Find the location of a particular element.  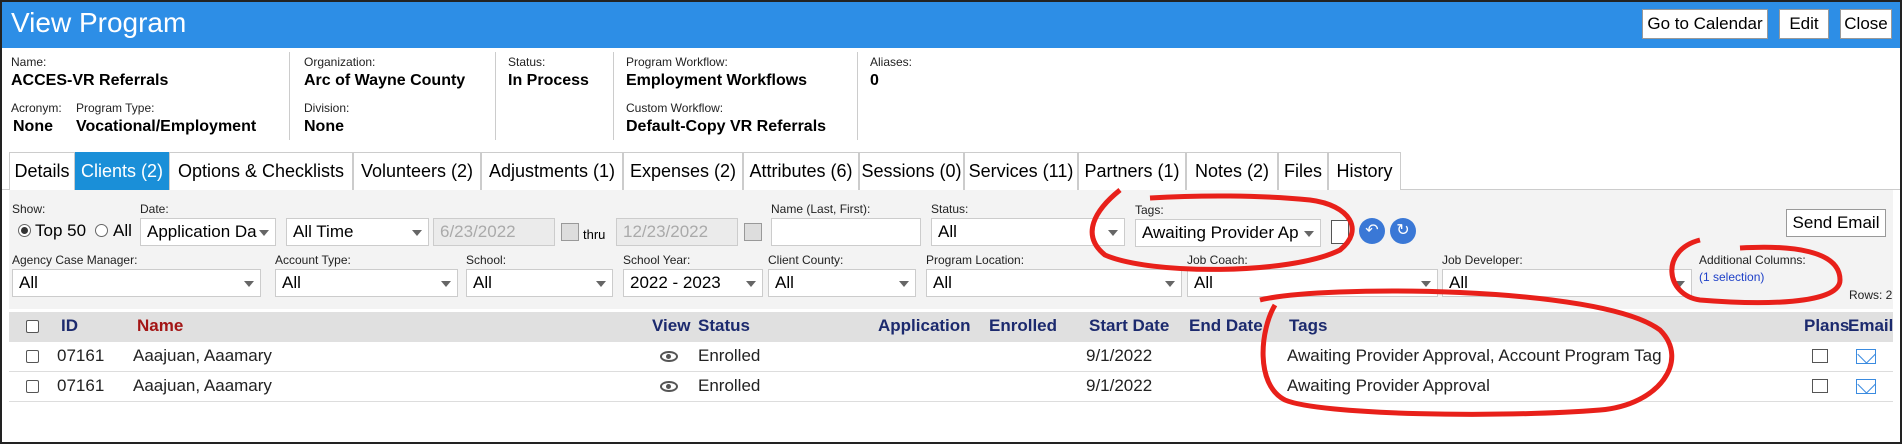

tab-adjustments: Adjustments (1) is located at coordinates (552, 171).